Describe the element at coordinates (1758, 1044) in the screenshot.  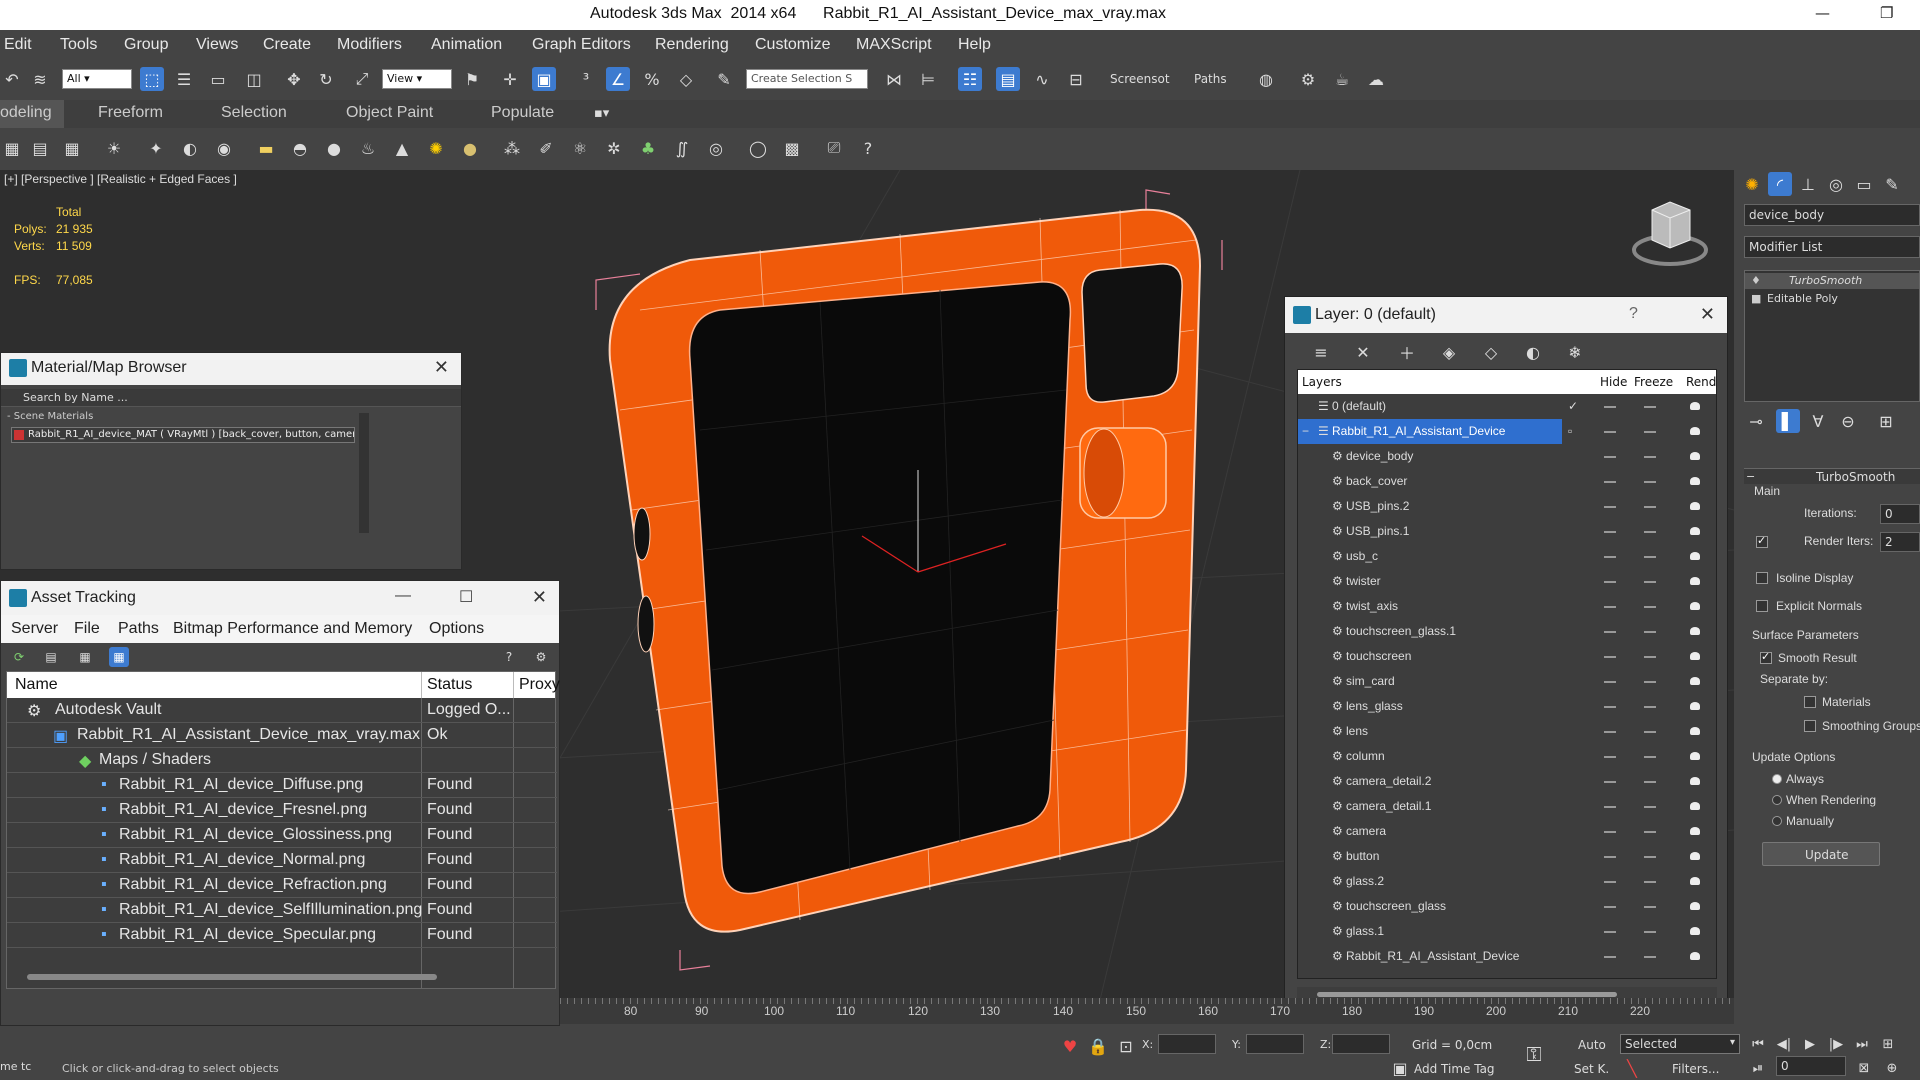
I see `go-to-start-icon: ⏮` at that location.